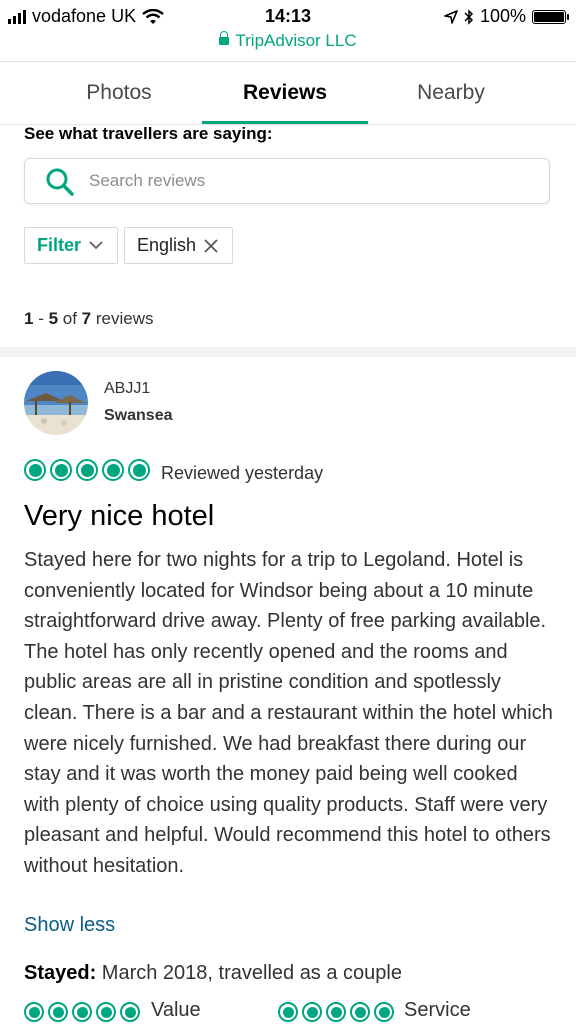  I want to click on review-title: Very nice hotel, so click(119, 516).